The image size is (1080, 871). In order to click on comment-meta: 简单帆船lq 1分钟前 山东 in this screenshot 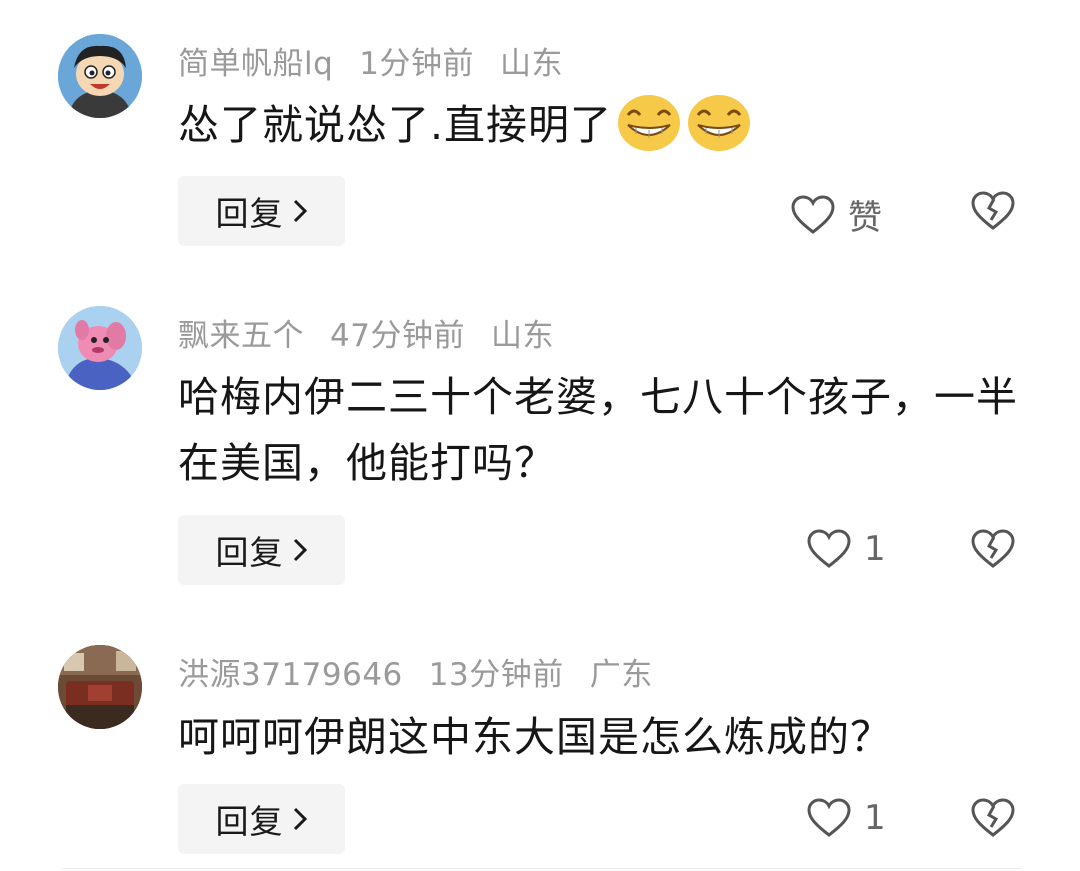, I will do `click(383, 60)`.